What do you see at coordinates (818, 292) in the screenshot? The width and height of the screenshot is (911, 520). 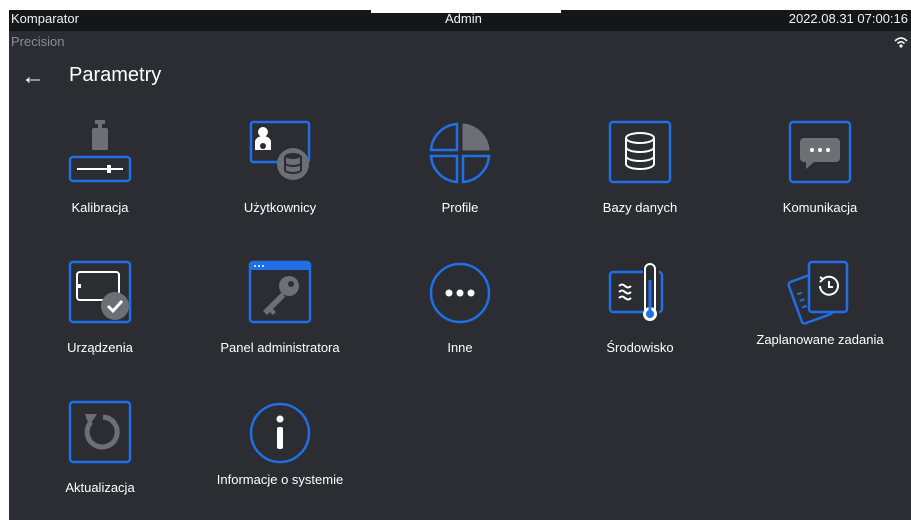 I see `scheduled-tasks-icon` at bounding box center [818, 292].